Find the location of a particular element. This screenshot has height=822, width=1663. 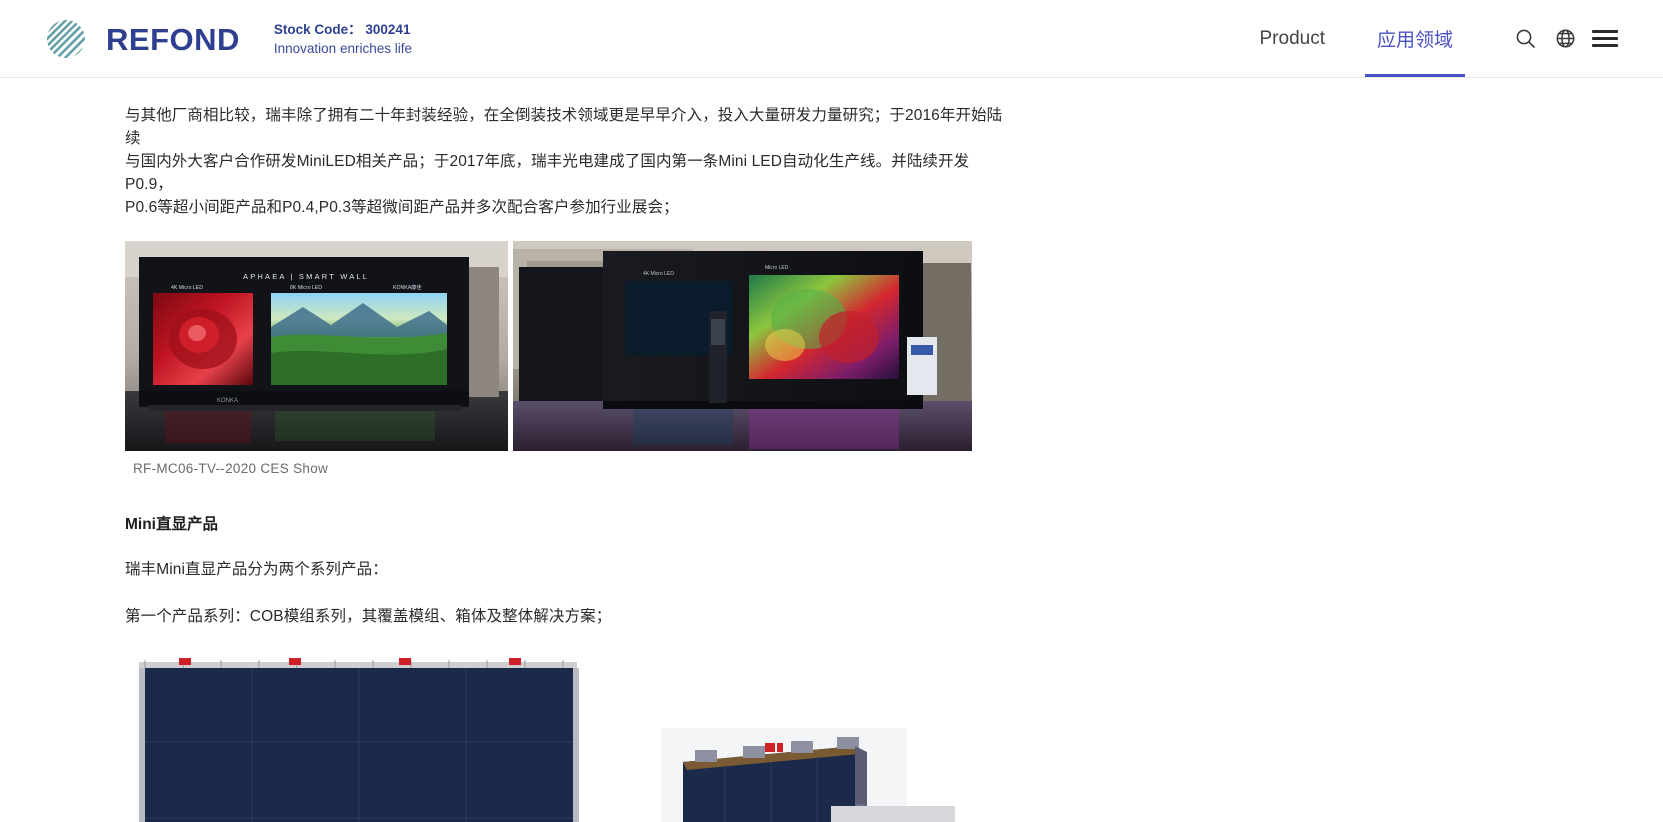

hamburger-menu-icon is located at coordinates (1605, 39).